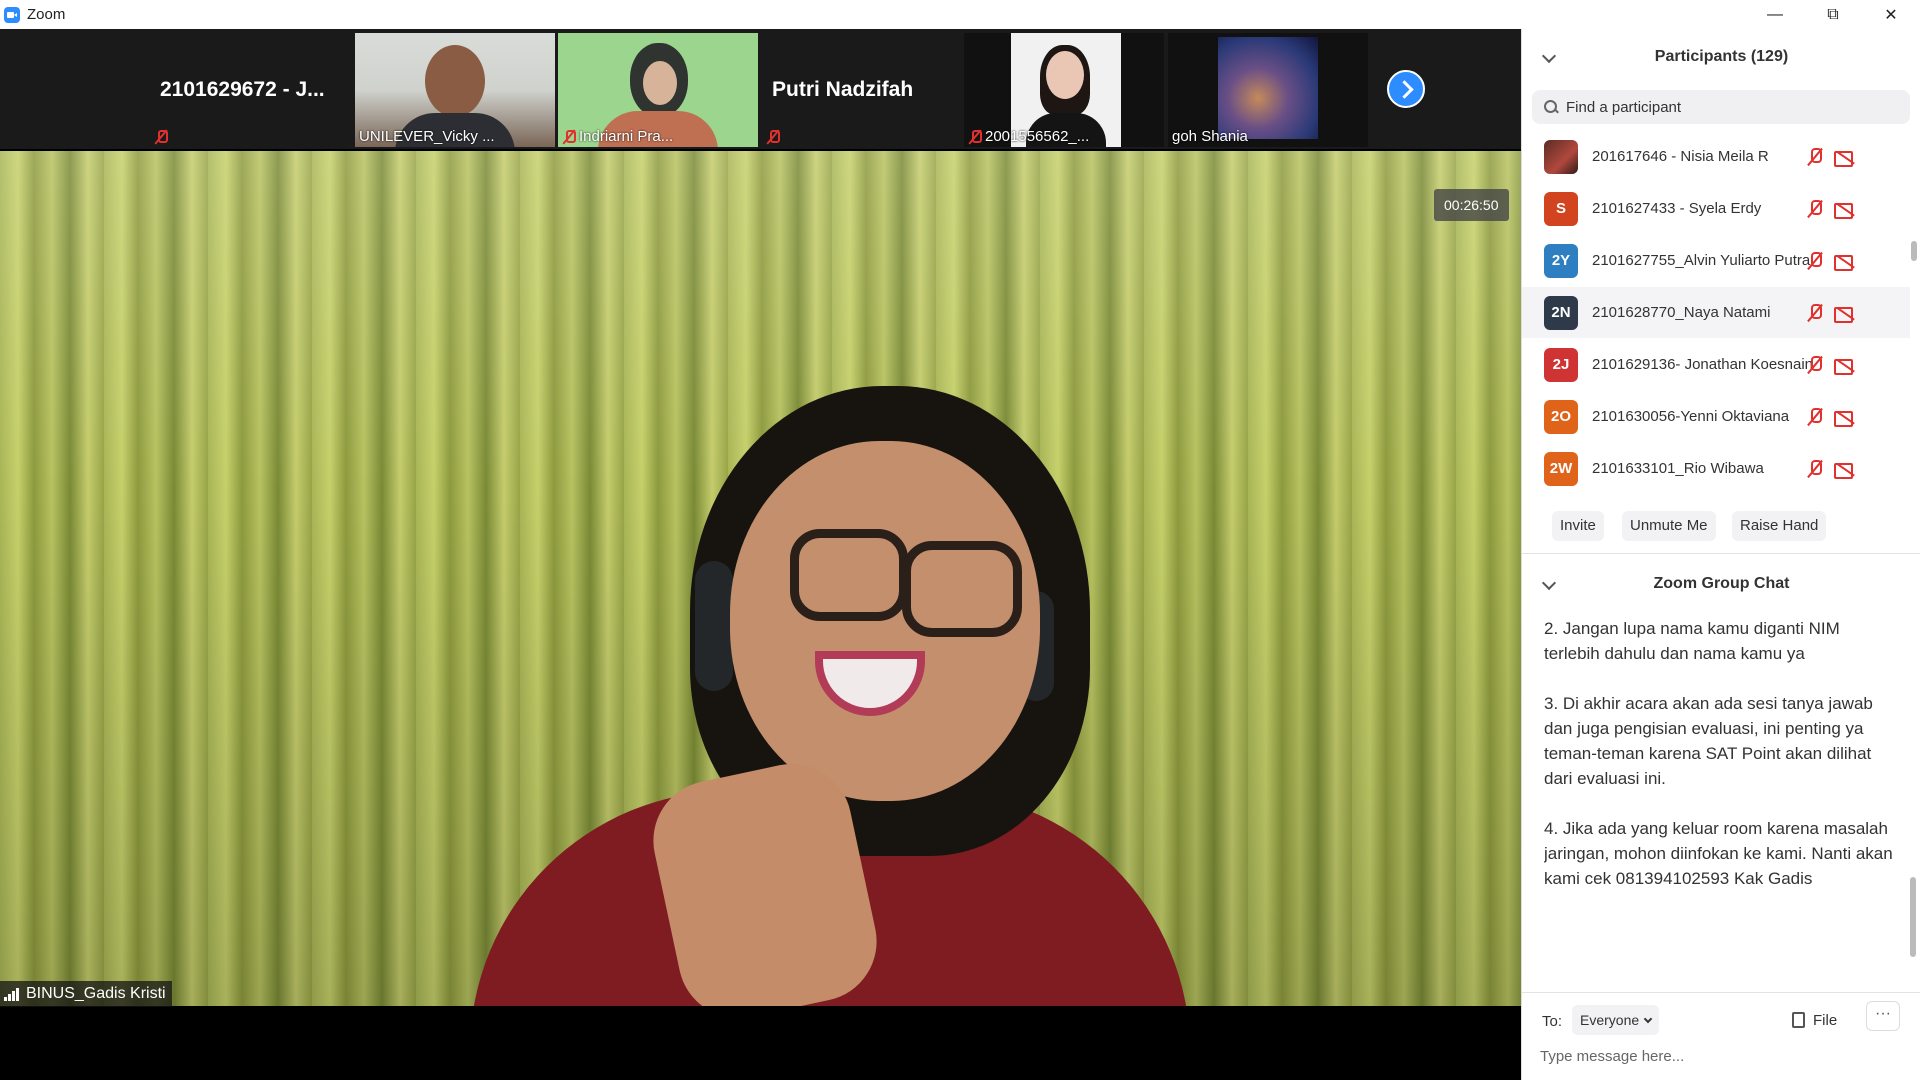 Image resolution: width=1920 pixels, height=1080 pixels. I want to click on participant-video, so click(455, 81).